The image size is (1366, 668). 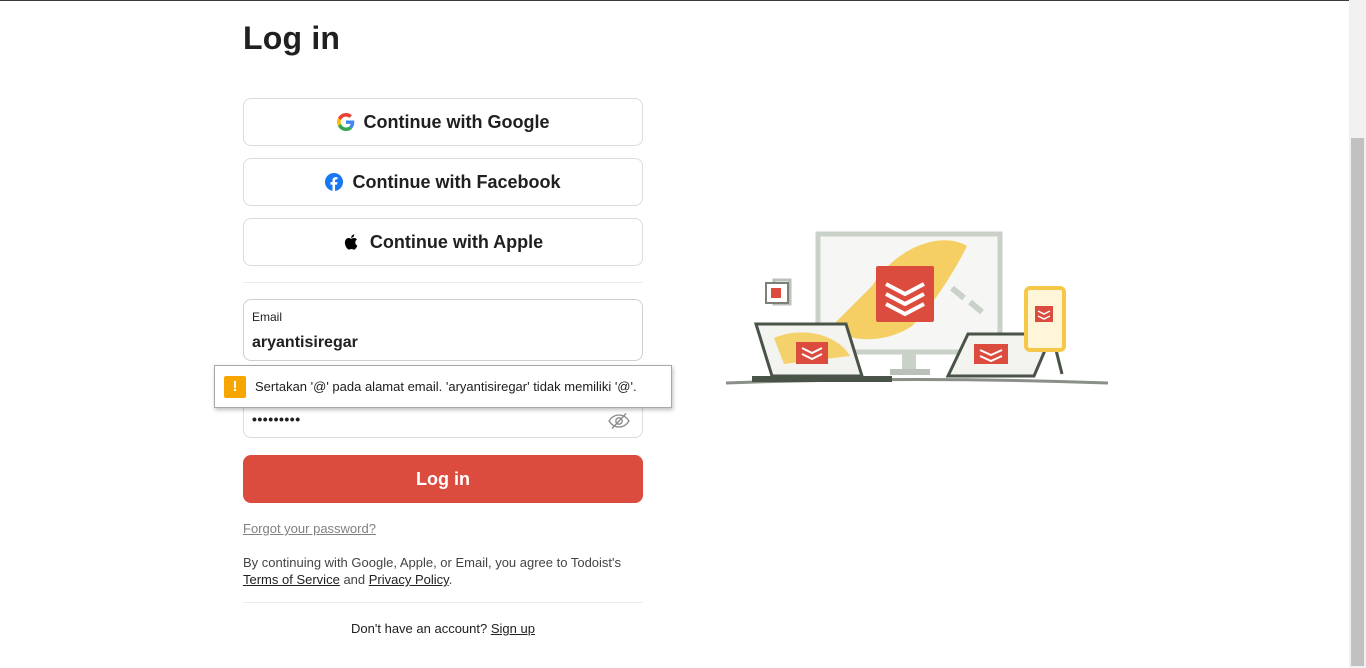 I want to click on apple-button-label: Continue with Apple, so click(x=456, y=241).